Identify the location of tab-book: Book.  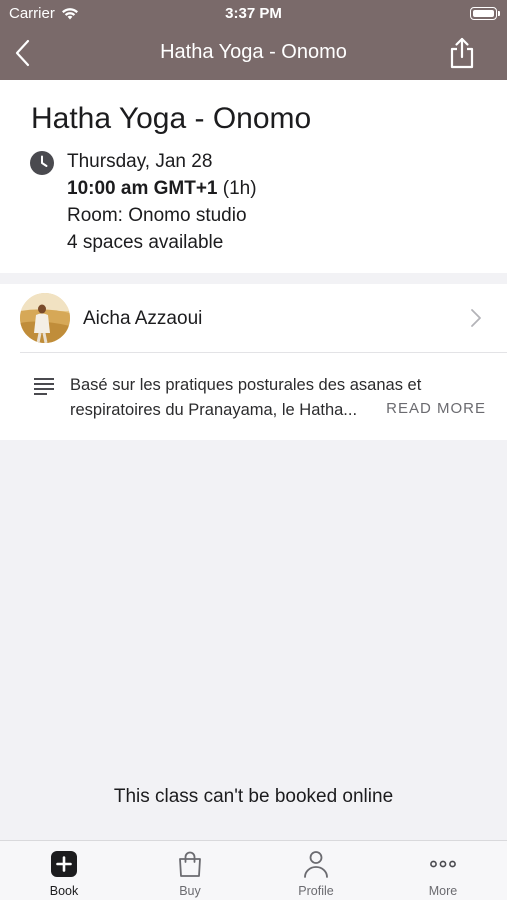
(64, 870).